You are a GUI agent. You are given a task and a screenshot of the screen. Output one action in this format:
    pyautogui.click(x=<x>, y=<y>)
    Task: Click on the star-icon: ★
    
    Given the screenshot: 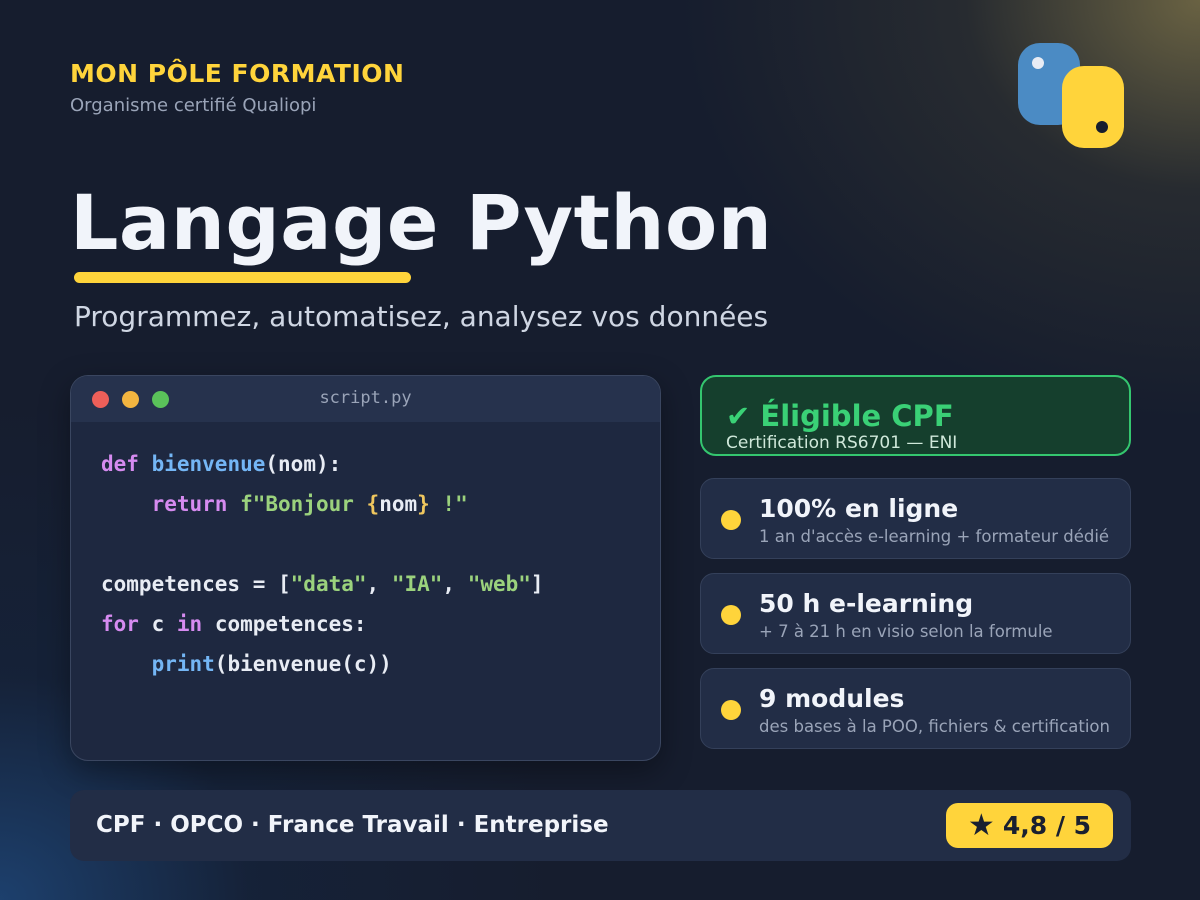 What is the action you would take?
    pyautogui.click(x=981, y=825)
    